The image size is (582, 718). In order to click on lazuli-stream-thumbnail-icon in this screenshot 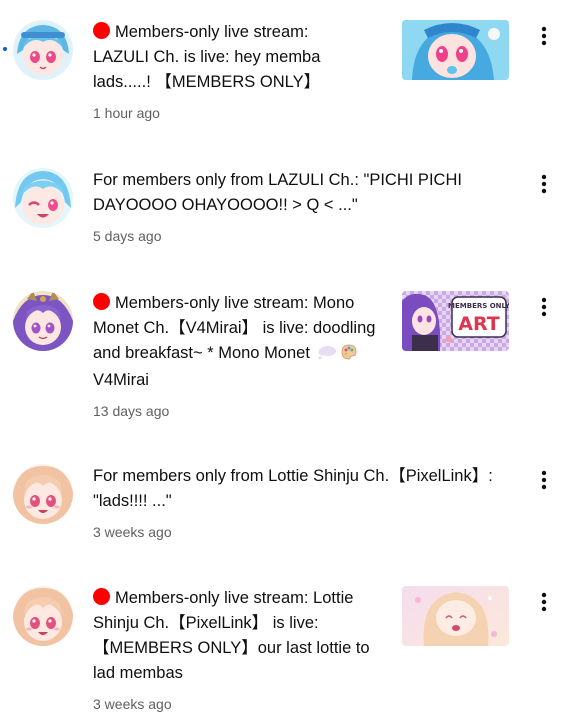, I will do `click(455, 50)`.